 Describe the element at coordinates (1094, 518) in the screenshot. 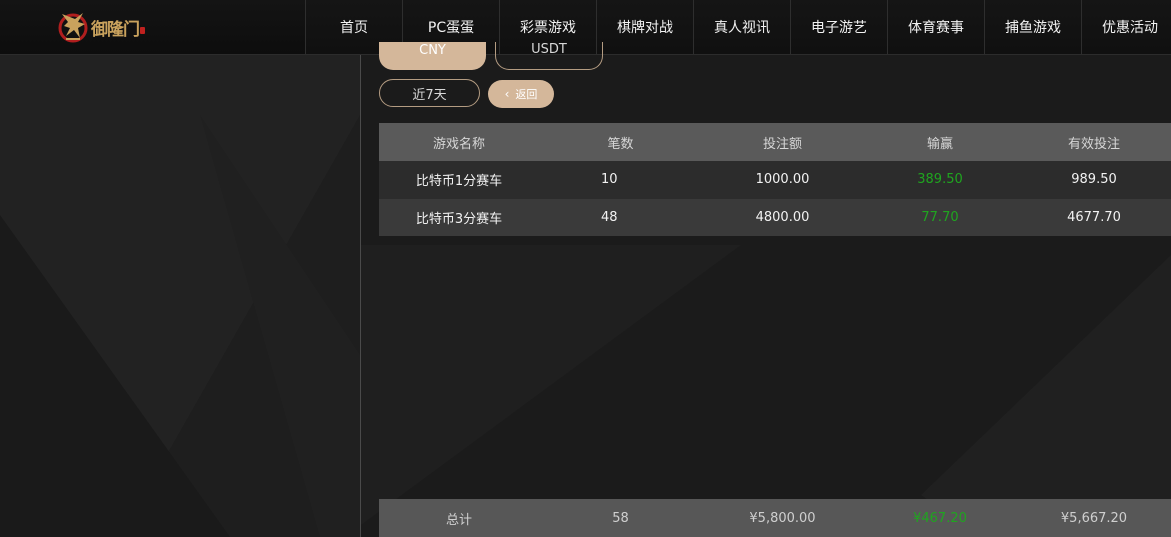

I see `totals-valid-bet: ¥5,667.20` at that location.